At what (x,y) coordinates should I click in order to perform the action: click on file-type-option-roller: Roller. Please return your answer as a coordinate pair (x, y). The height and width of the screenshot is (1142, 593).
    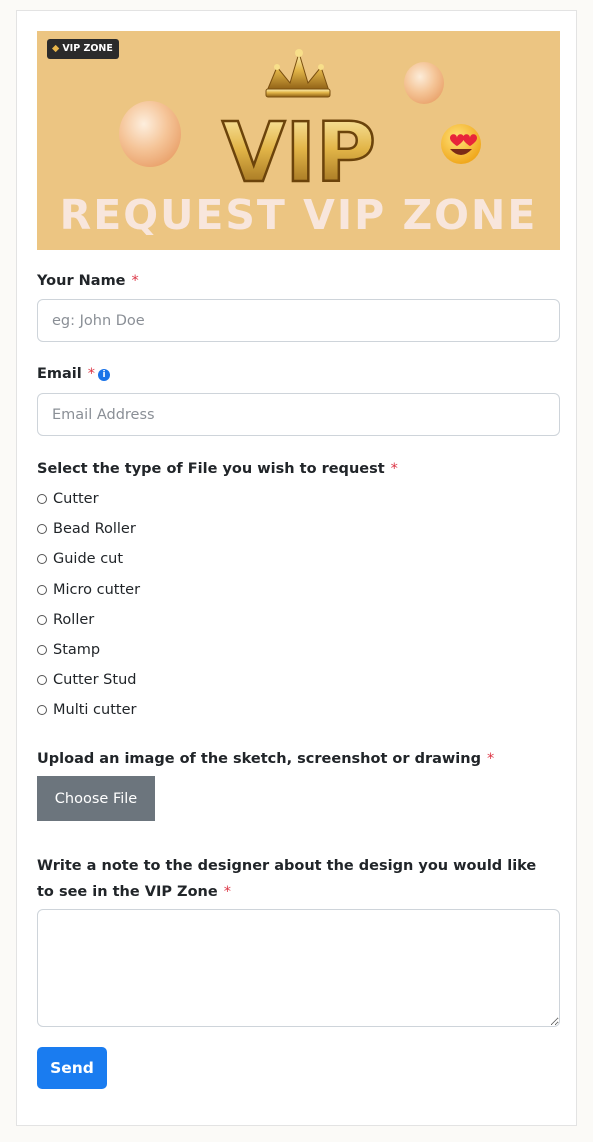
    Looking at the image, I should click on (65, 620).